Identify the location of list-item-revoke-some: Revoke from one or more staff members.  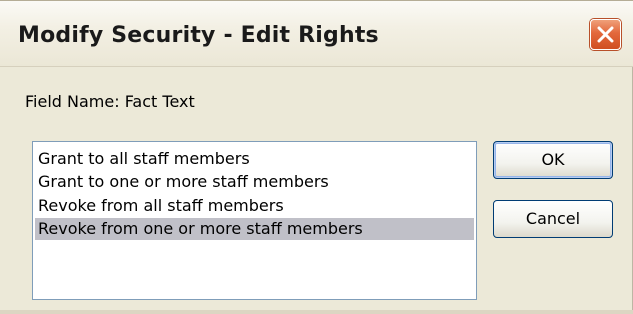
(254, 229).